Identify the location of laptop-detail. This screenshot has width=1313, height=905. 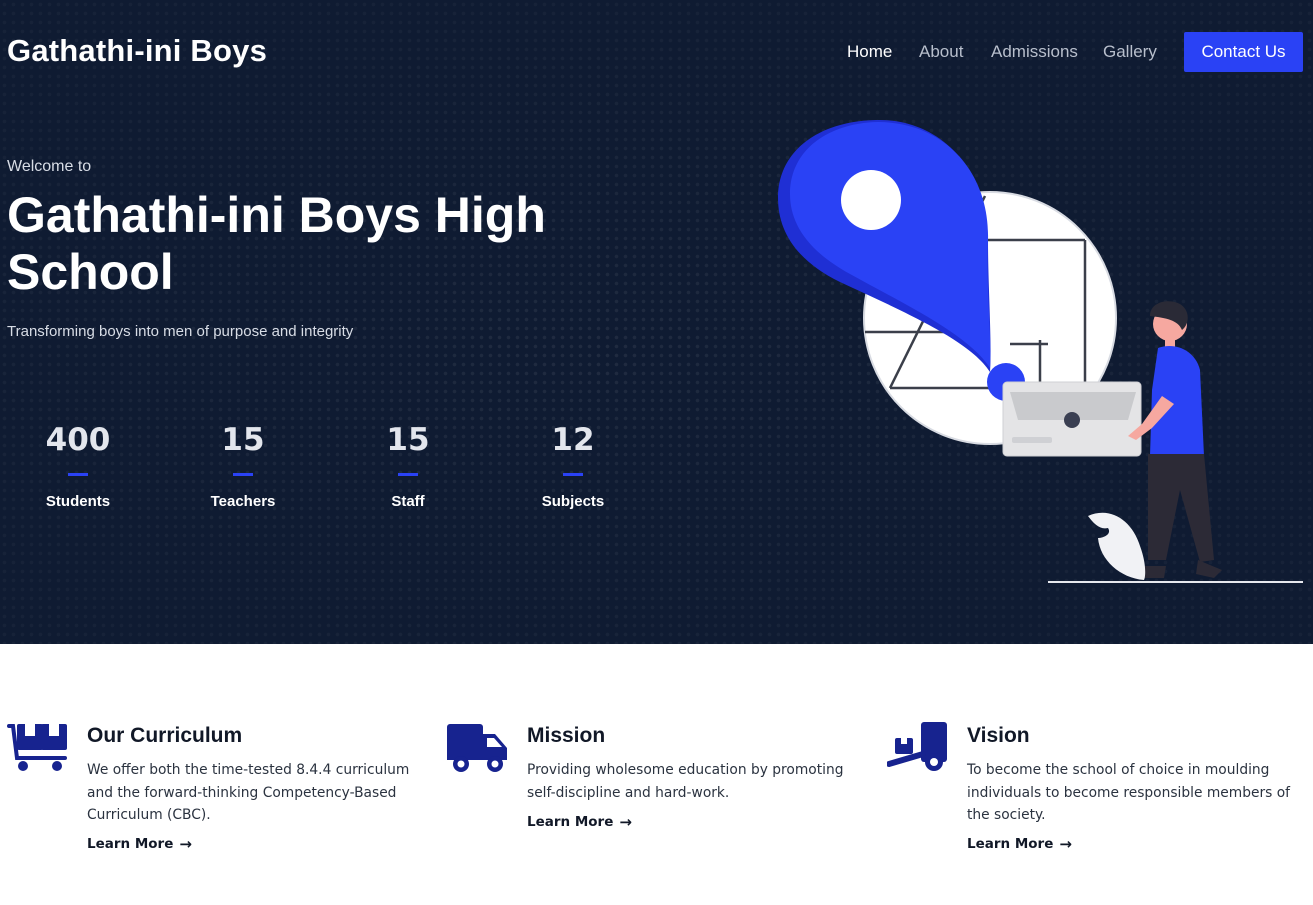
(1032, 440).